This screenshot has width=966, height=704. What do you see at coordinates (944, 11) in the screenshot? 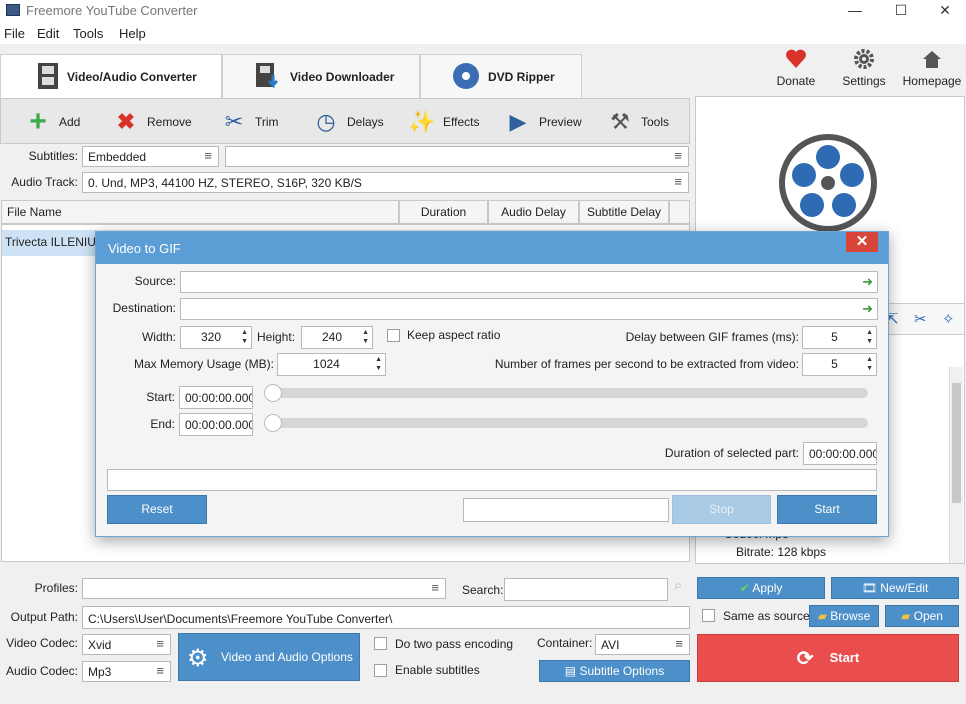
I see `close-icon: ✕` at bounding box center [944, 11].